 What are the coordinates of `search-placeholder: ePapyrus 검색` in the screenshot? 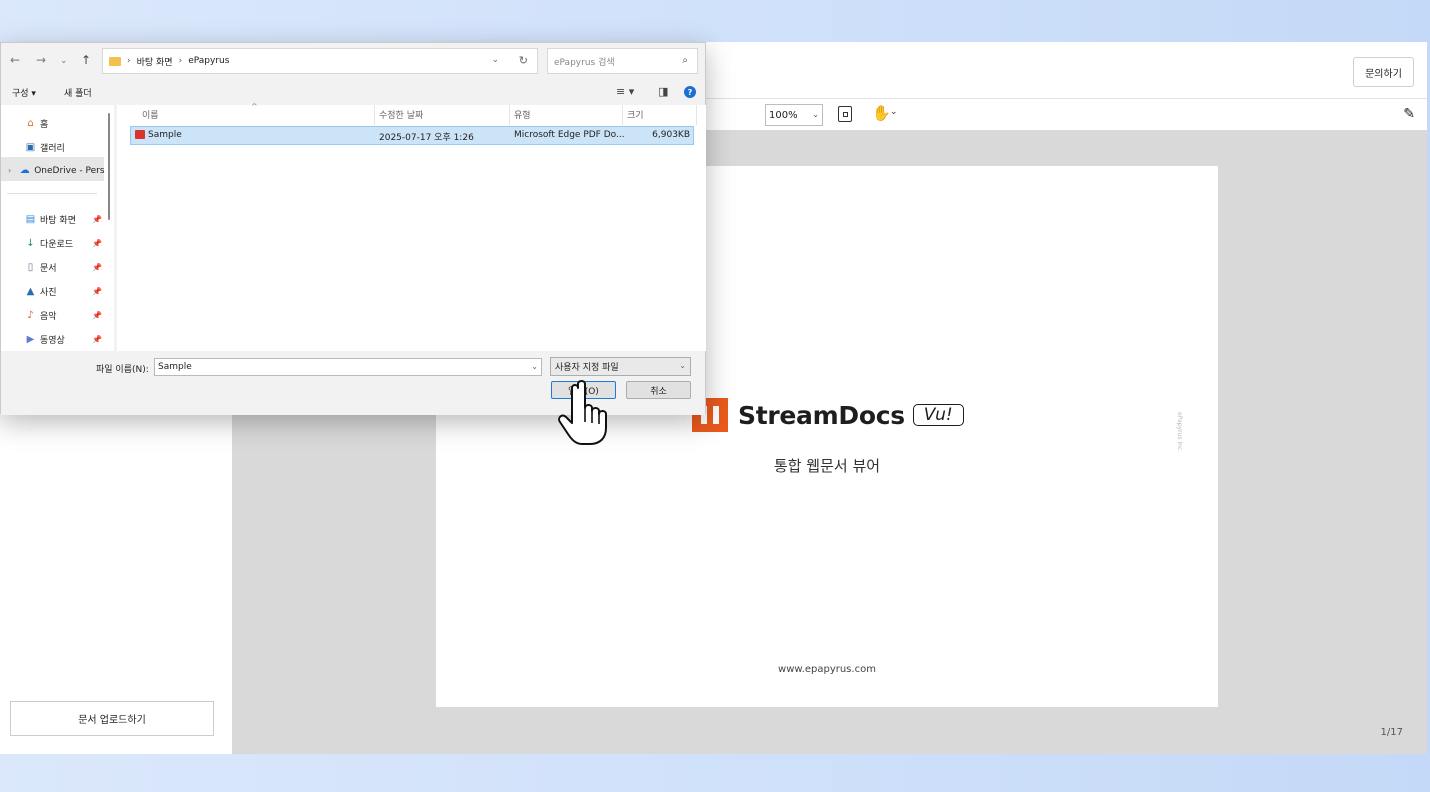 It's located at (584, 62).